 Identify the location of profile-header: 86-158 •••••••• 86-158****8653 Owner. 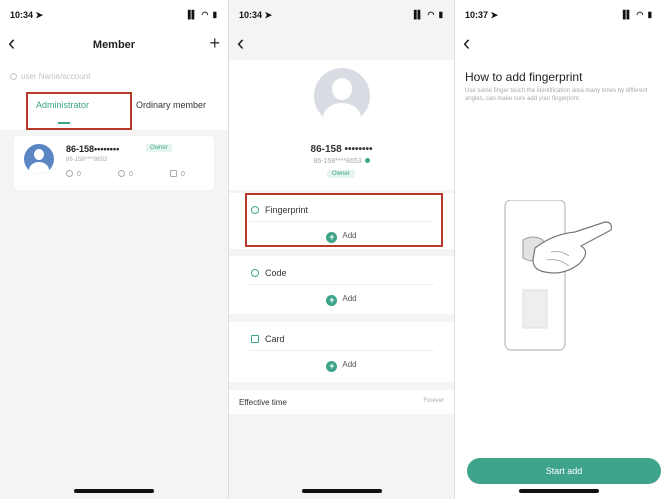
(341, 125).